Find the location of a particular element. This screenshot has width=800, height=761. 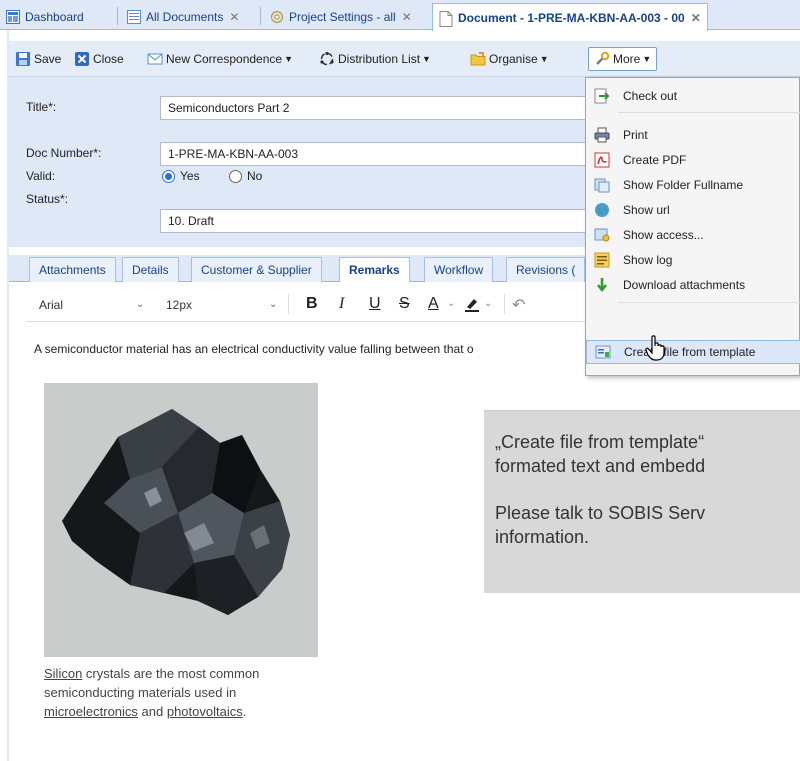

underline-button: U is located at coordinates (375, 304).